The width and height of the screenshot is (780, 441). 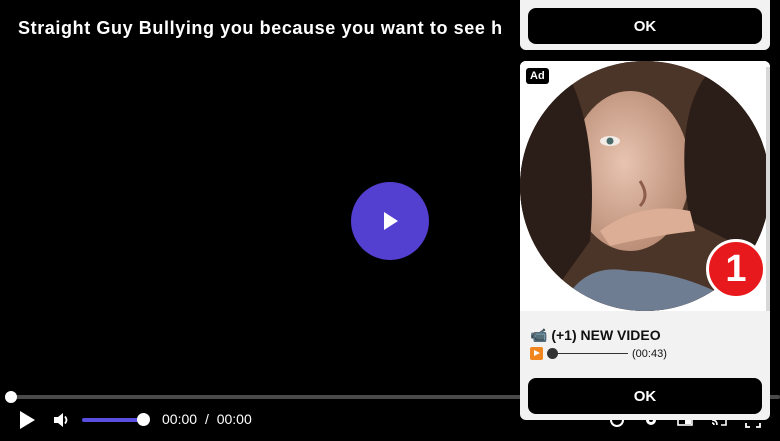 What do you see at coordinates (11, 397) in the screenshot?
I see `progress-handle` at bounding box center [11, 397].